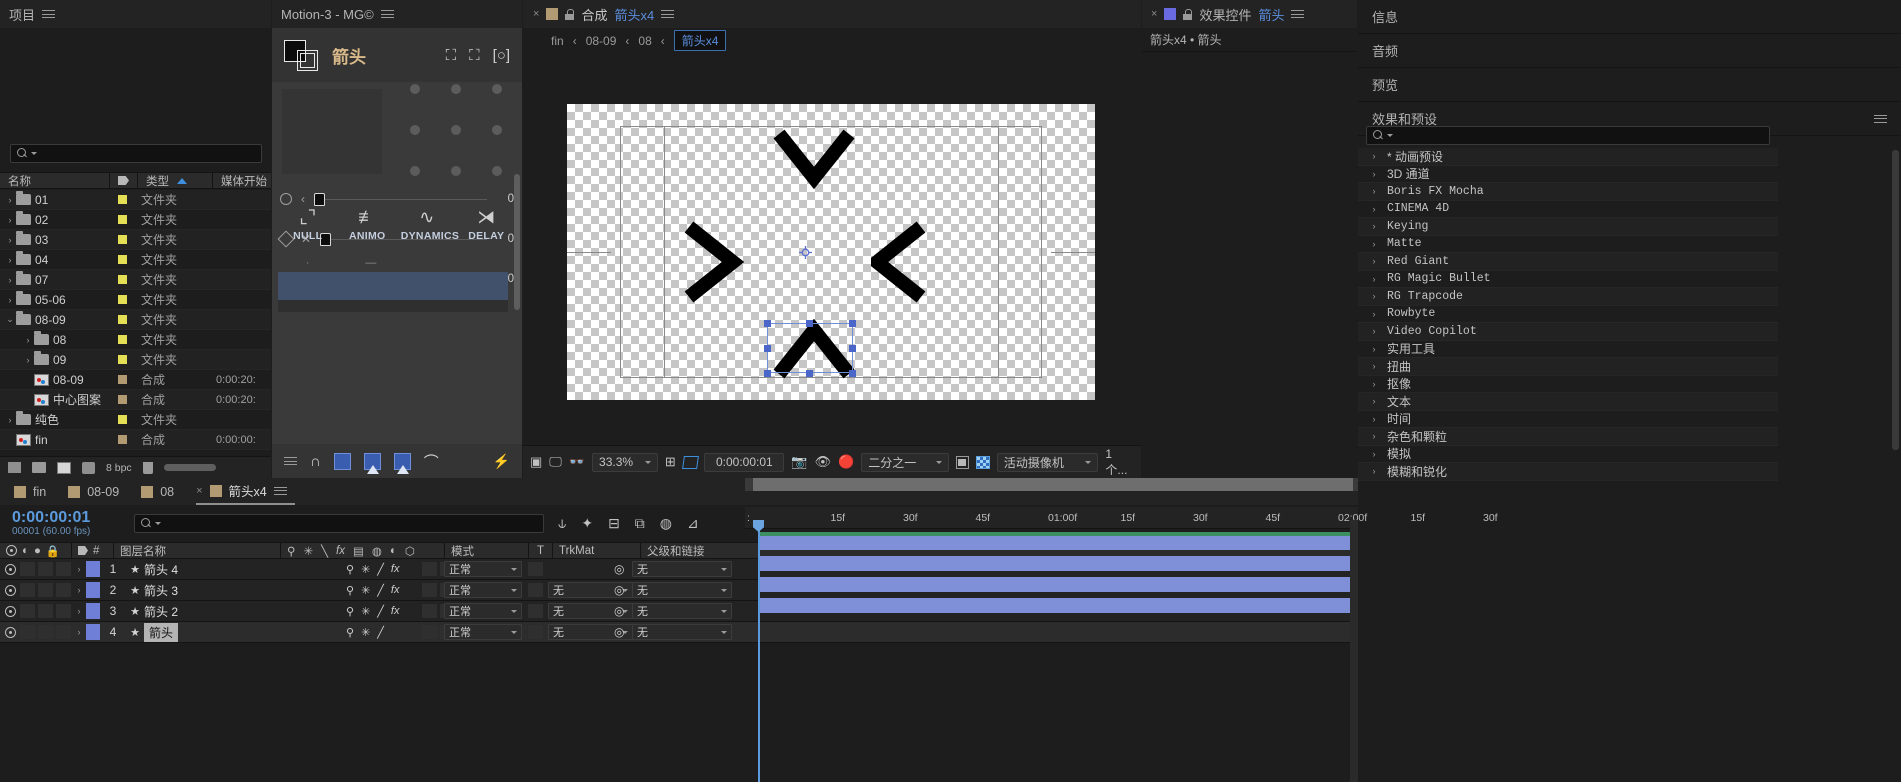 The width and height of the screenshot is (1901, 782). What do you see at coordinates (122, 199) in the screenshot?
I see `label-color-chip` at bounding box center [122, 199].